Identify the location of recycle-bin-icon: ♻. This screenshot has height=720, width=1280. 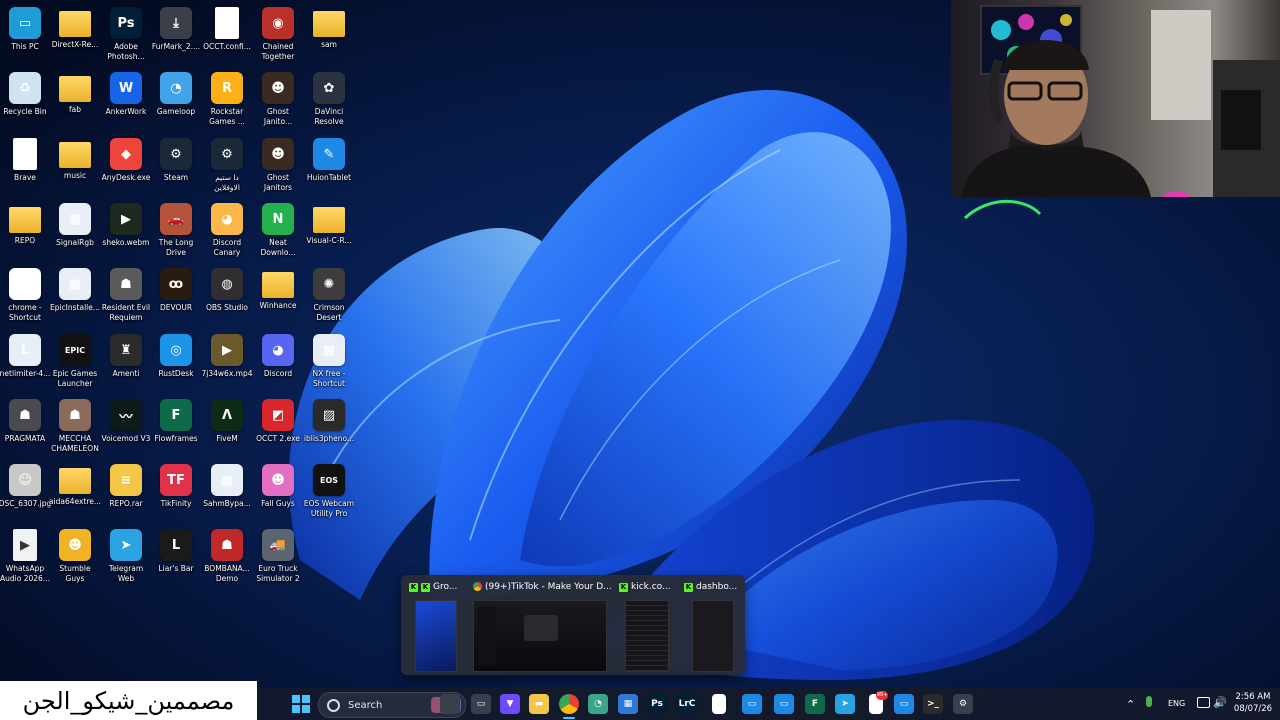
(25, 88).